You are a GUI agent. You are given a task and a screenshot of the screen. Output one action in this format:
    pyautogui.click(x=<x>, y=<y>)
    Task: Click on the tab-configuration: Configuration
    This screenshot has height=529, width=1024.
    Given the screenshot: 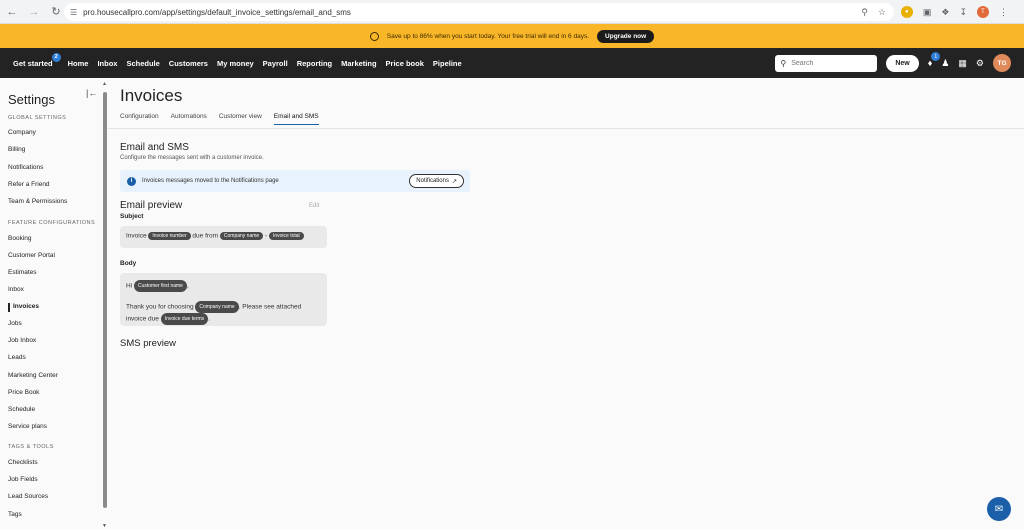 What is the action you would take?
    pyautogui.click(x=139, y=119)
    